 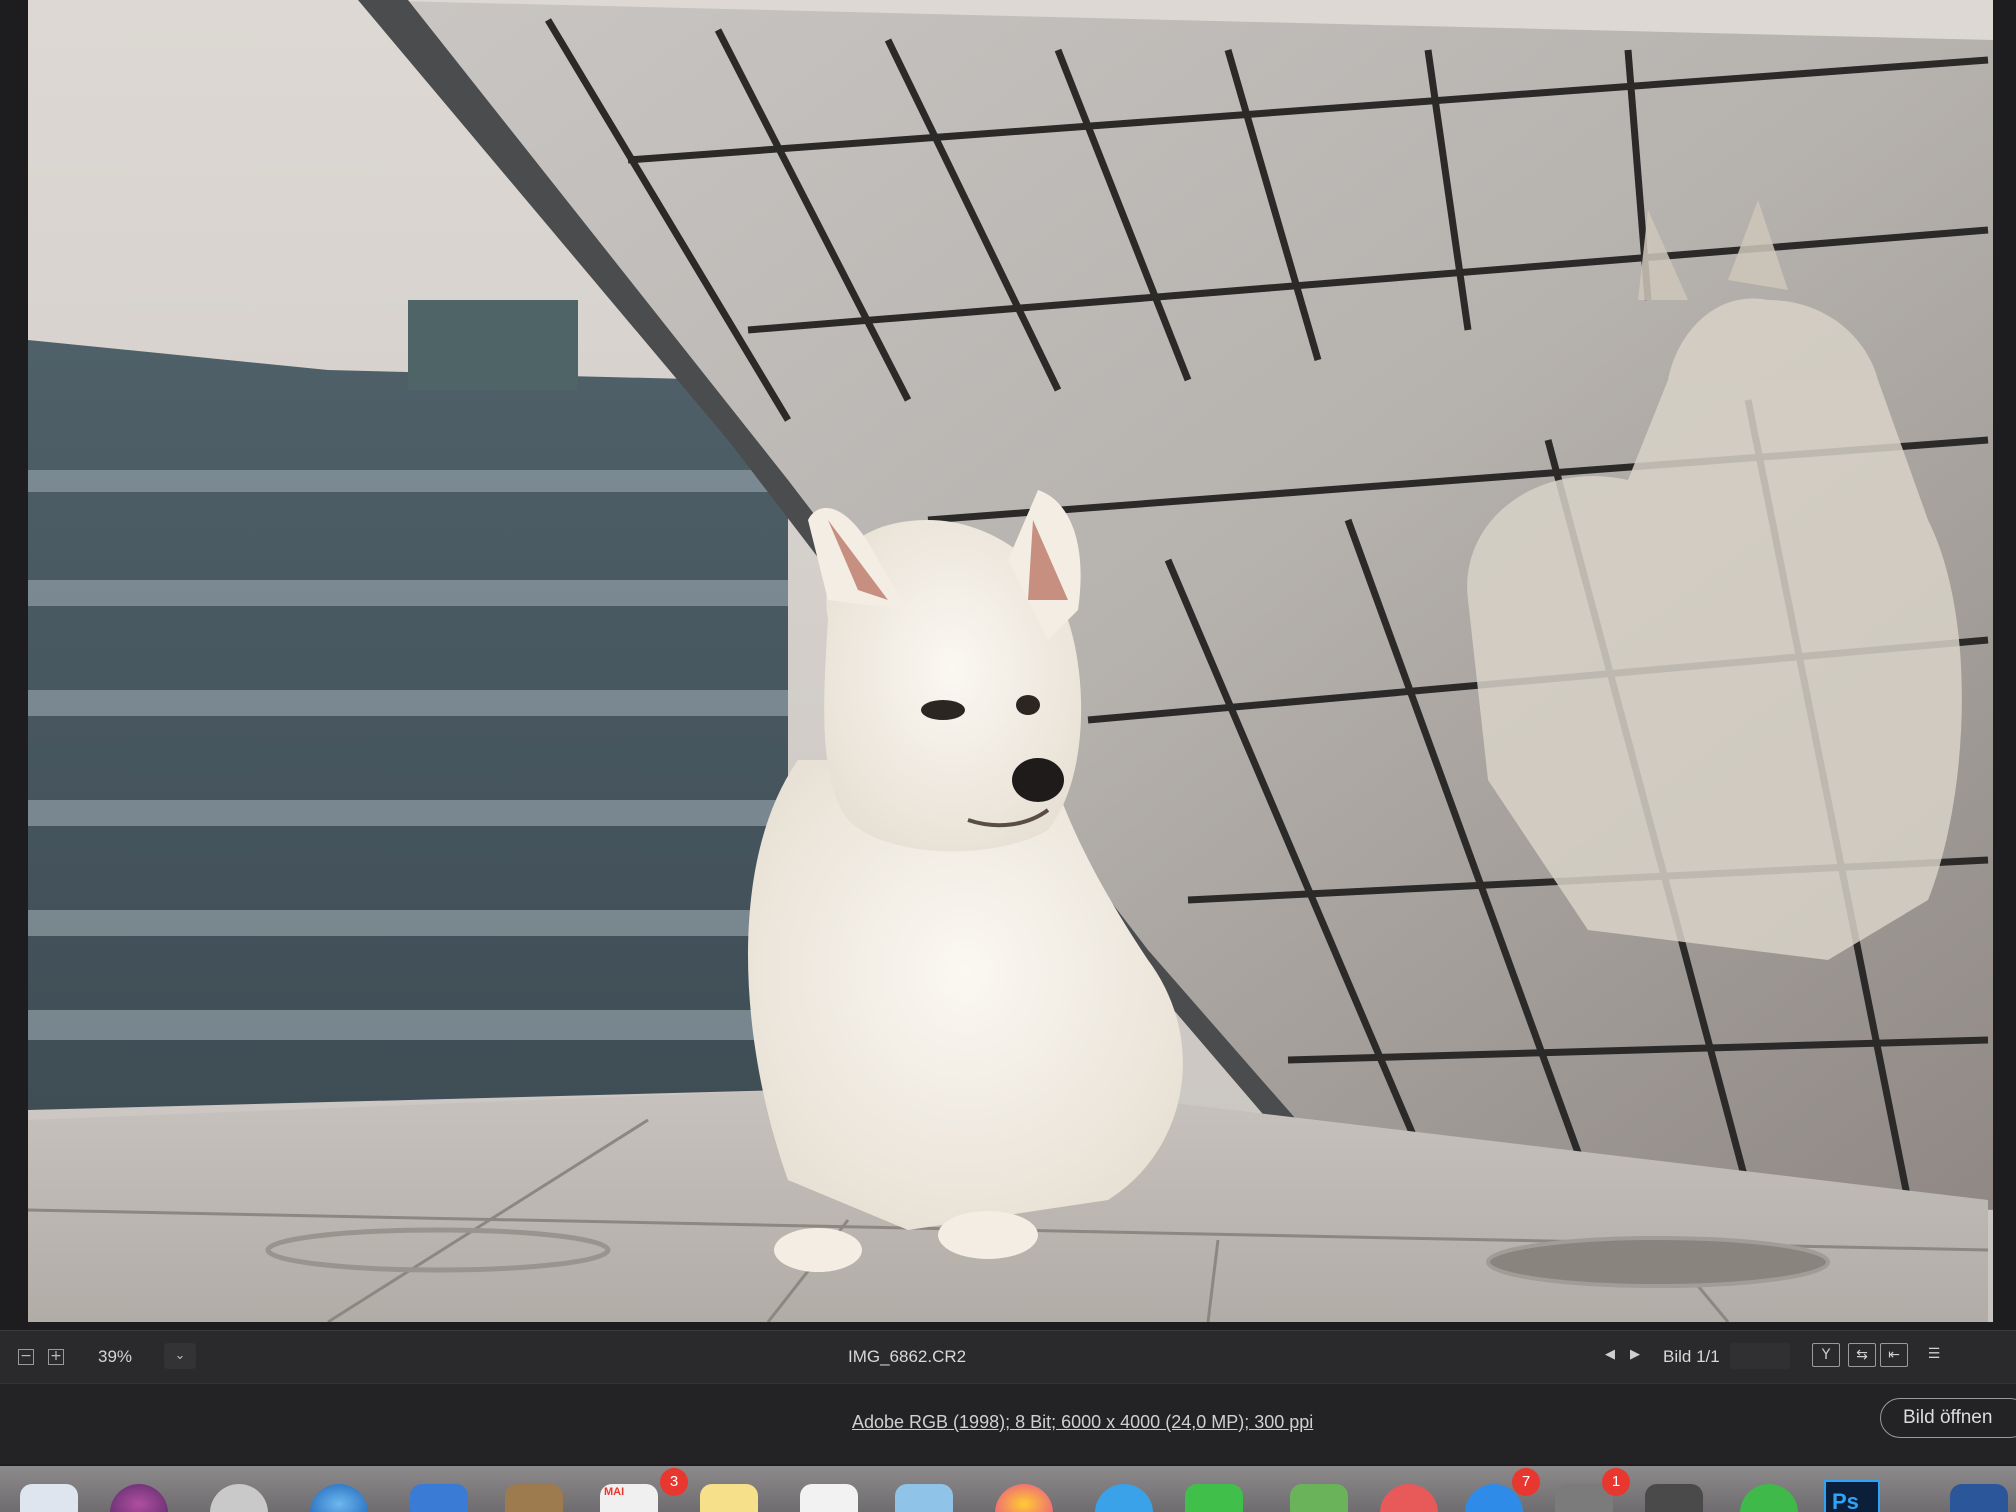 I want to click on notes-icon, so click(x=729, y=1498).